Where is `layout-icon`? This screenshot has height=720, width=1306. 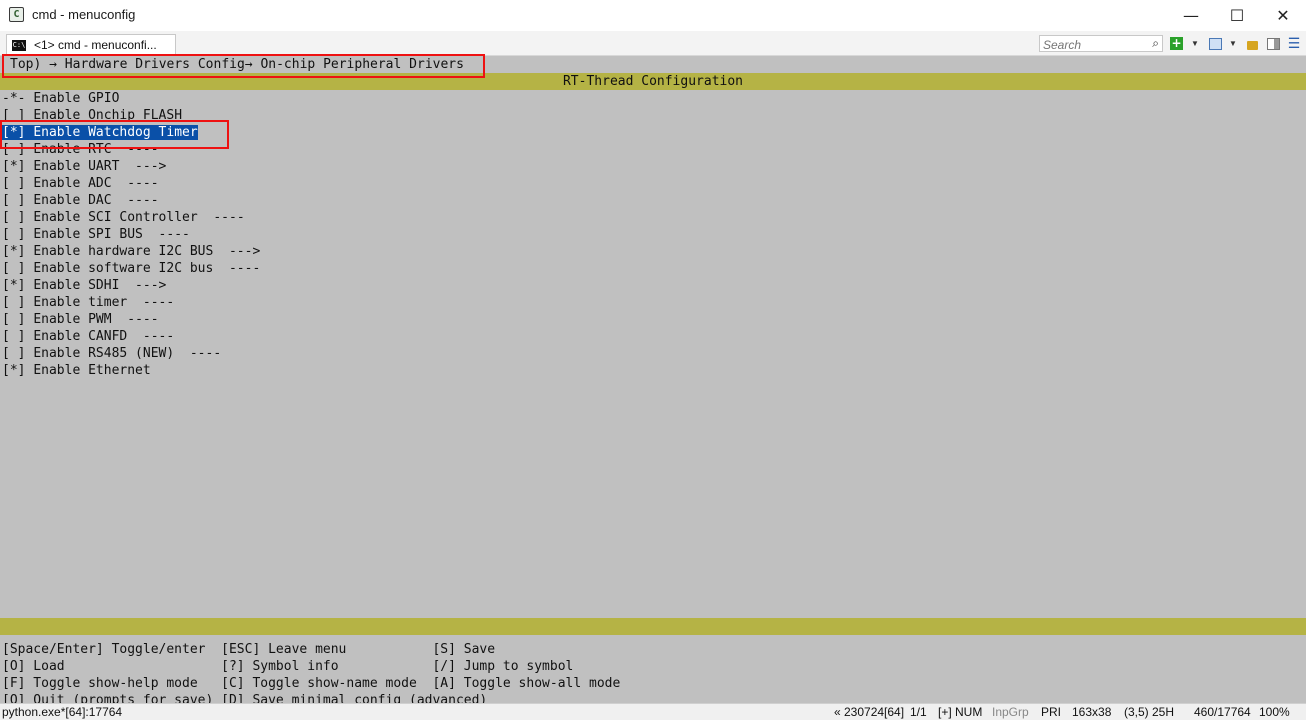
layout-icon is located at coordinates (1273, 43).